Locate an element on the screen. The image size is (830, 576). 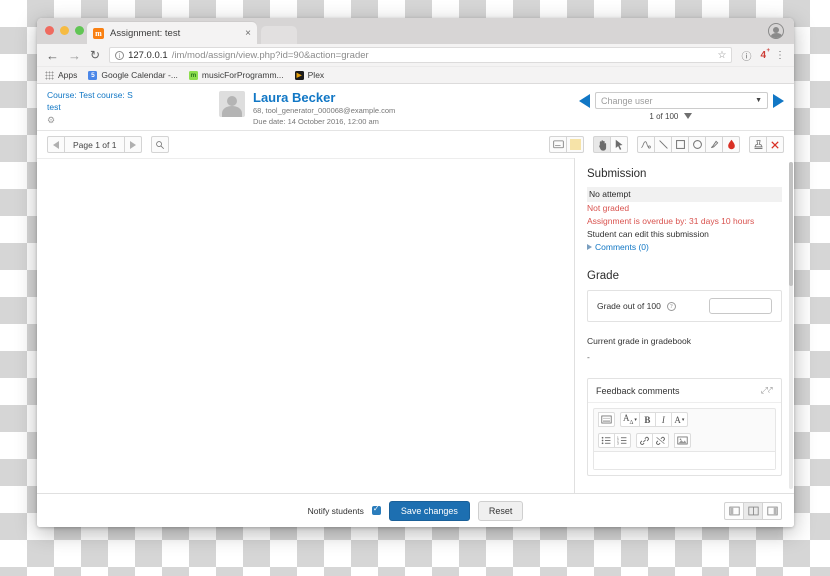
minimize-window-button is located at coordinates (64, 30).